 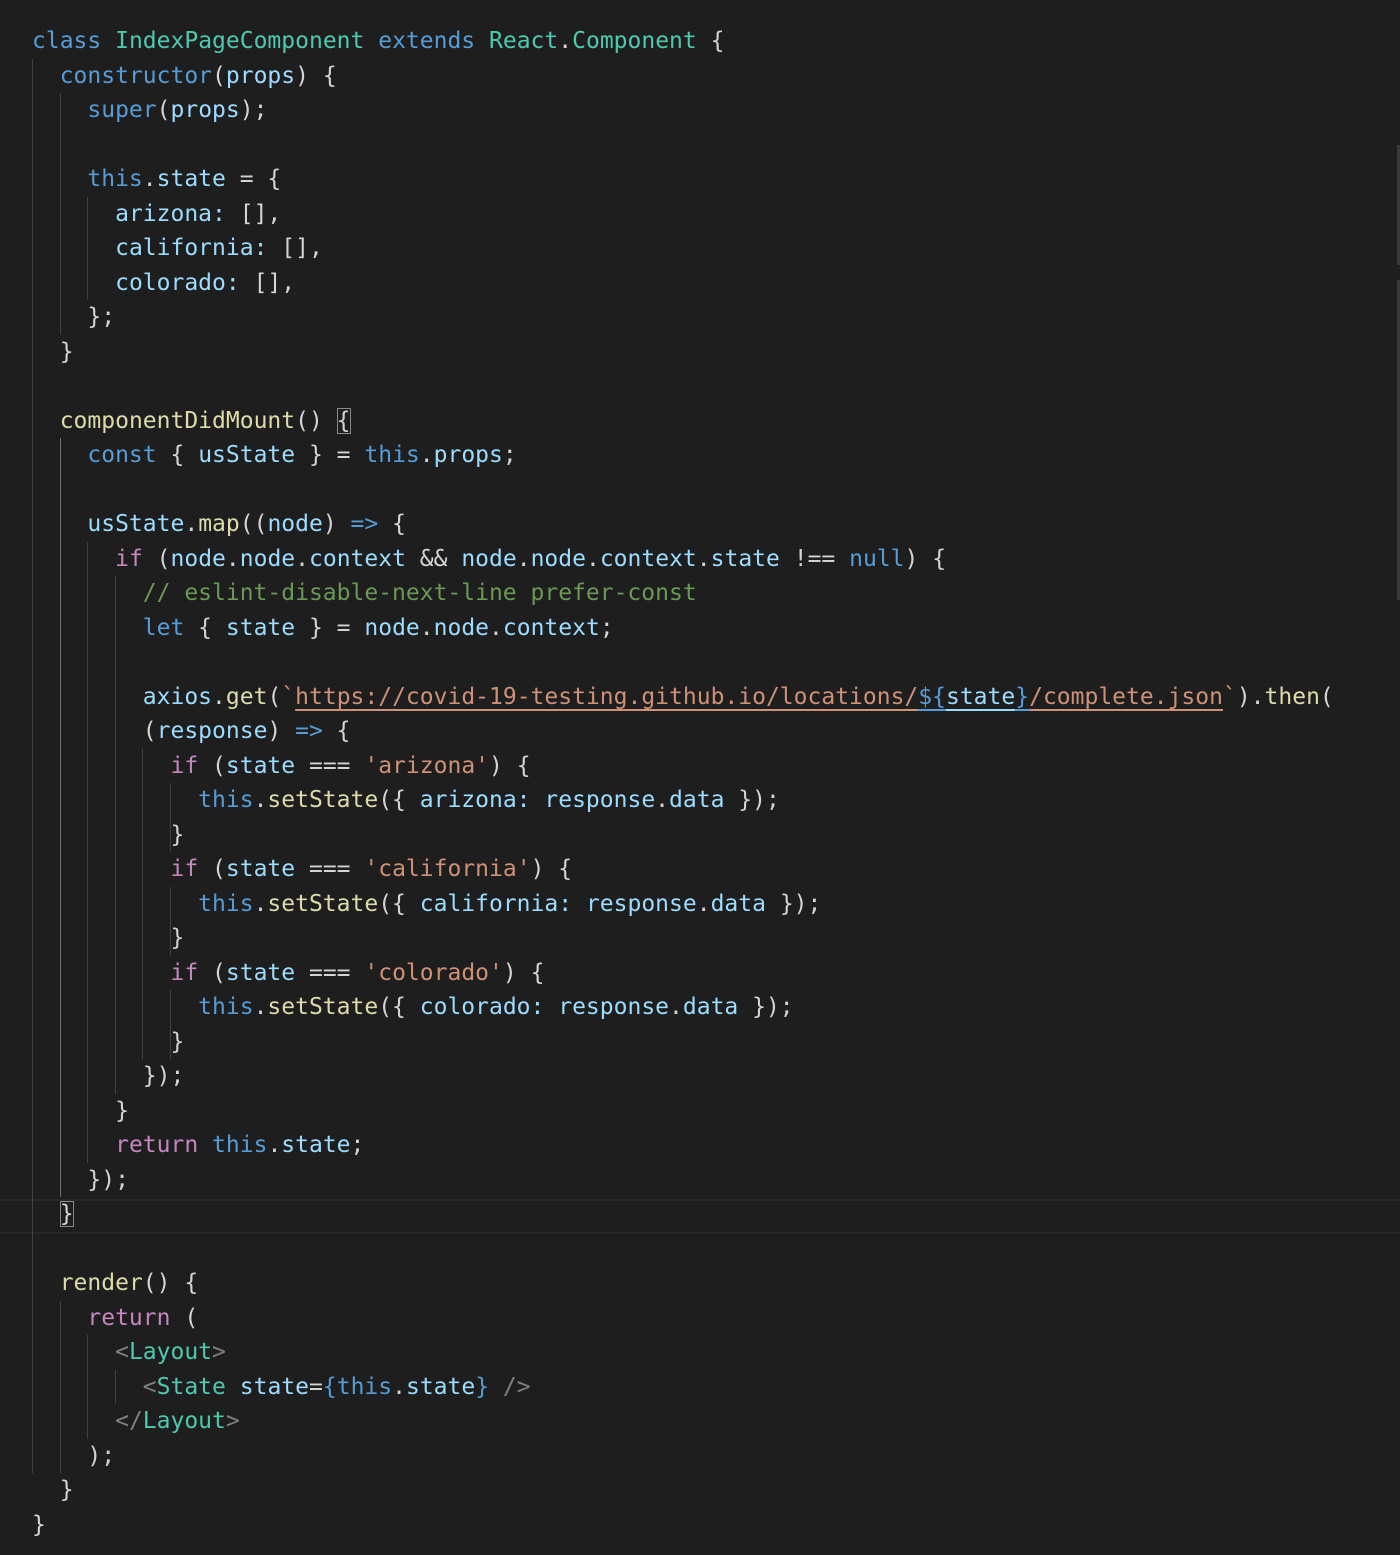 I want to click on code-line: );, so click(x=73, y=1456).